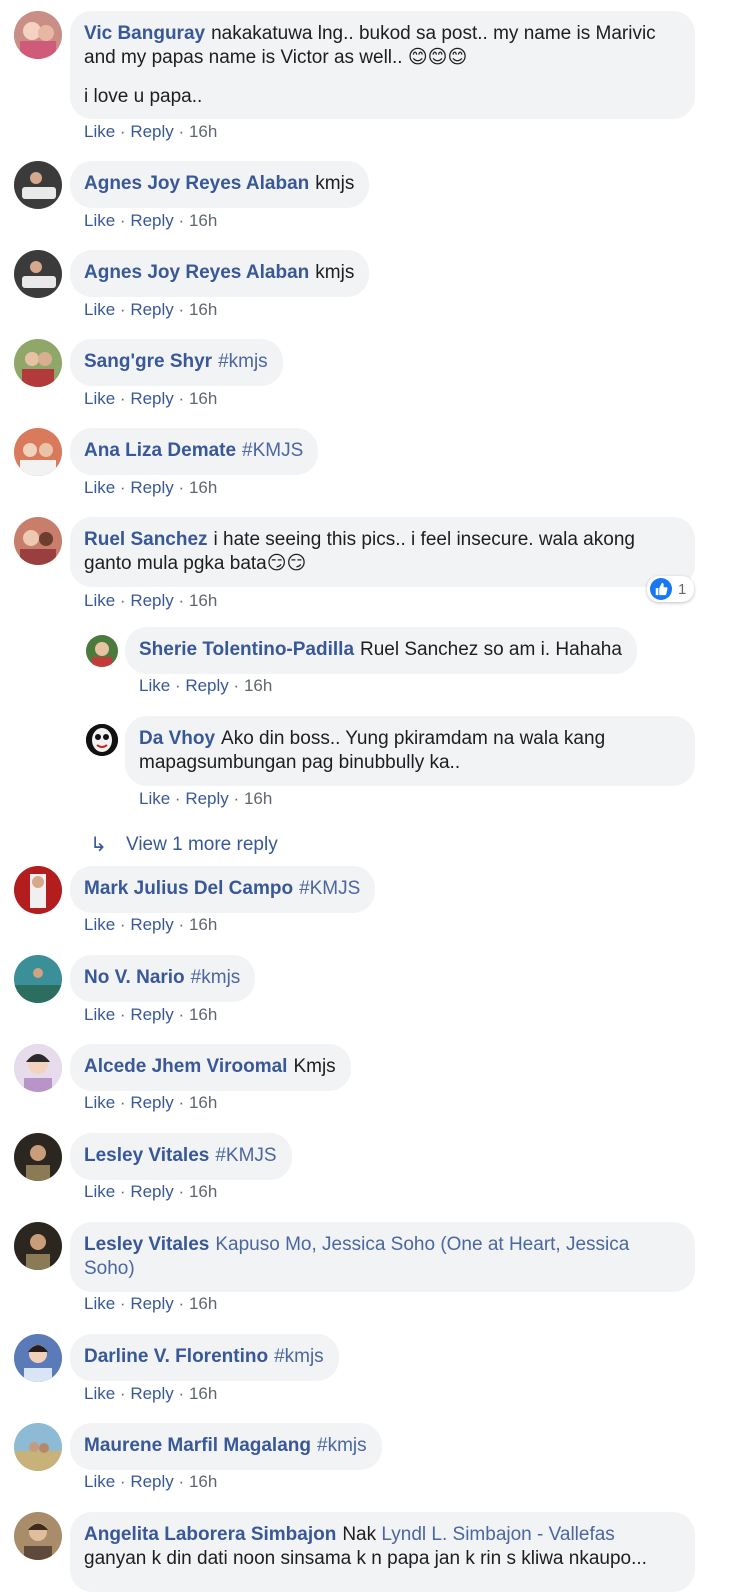 The height and width of the screenshot is (1592, 750). Describe the element at coordinates (246, 649) in the screenshot. I see `reply-author: Sherie Tolentino-Padilla` at that location.